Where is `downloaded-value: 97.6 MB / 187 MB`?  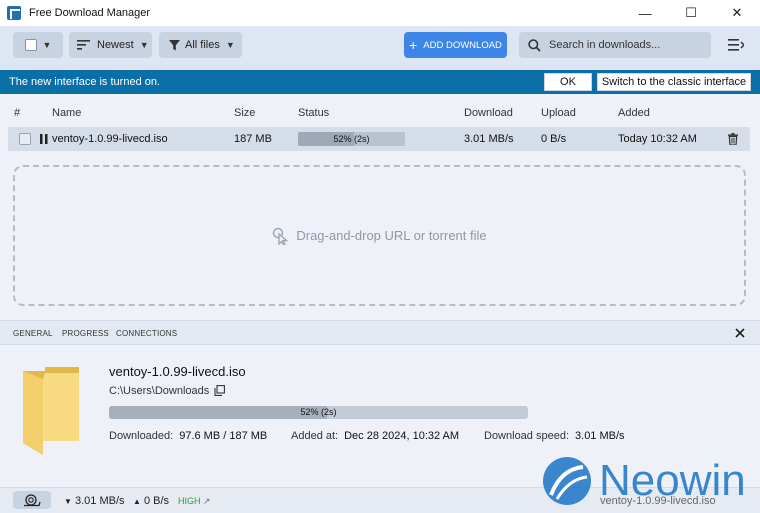
downloaded-value: 97.6 MB / 187 MB is located at coordinates (223, 436).